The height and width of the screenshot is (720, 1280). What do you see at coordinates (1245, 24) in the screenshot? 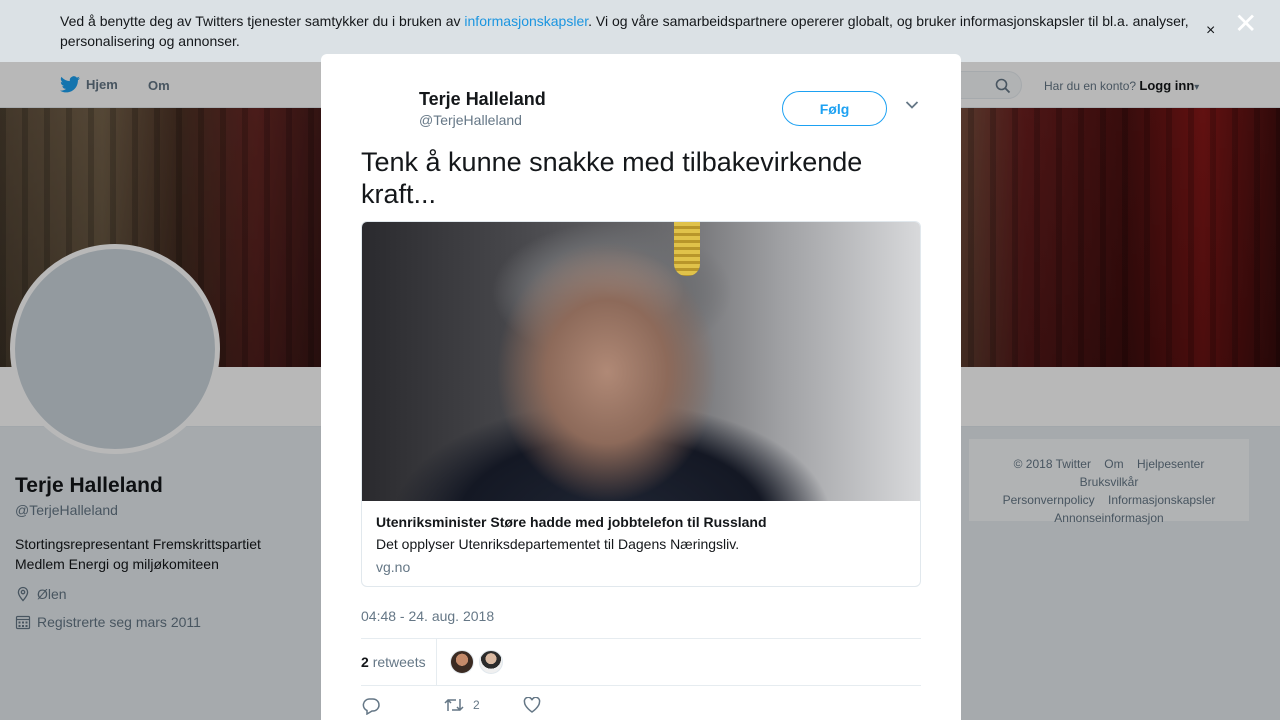
I see `close-overlay-button: ✕` at bounding box center [1245, 24].